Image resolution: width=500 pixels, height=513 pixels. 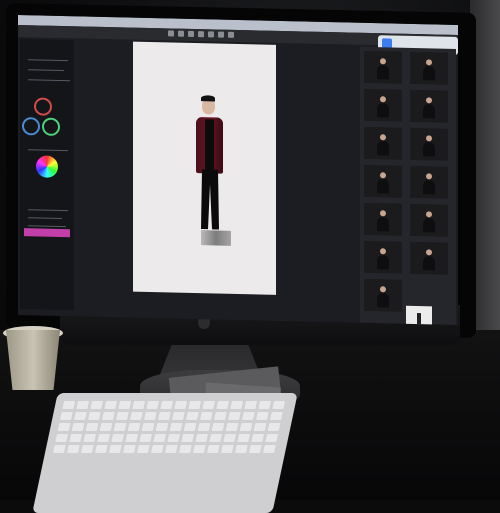 I want to click on selection-bar, so click(x=47, y=233).